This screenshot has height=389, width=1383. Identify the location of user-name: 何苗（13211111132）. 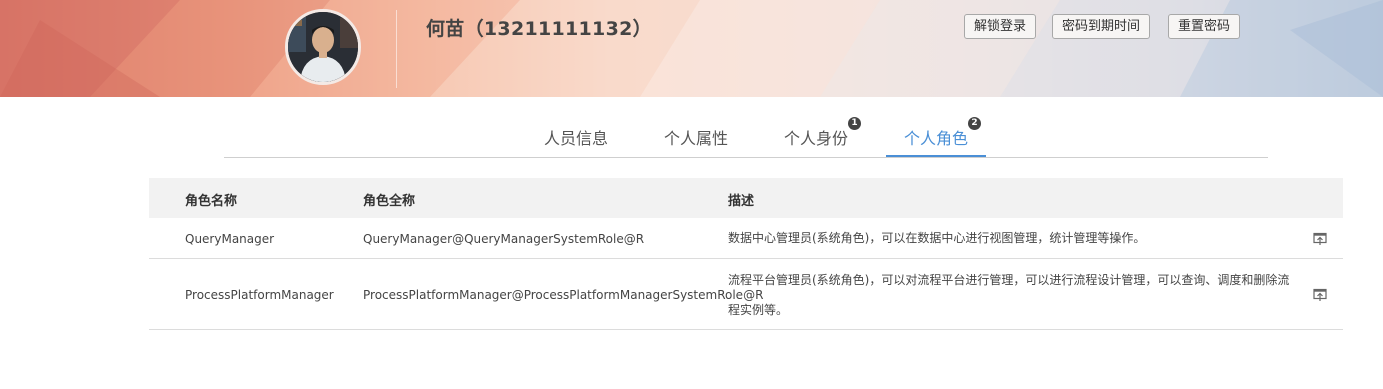
(539, 29).